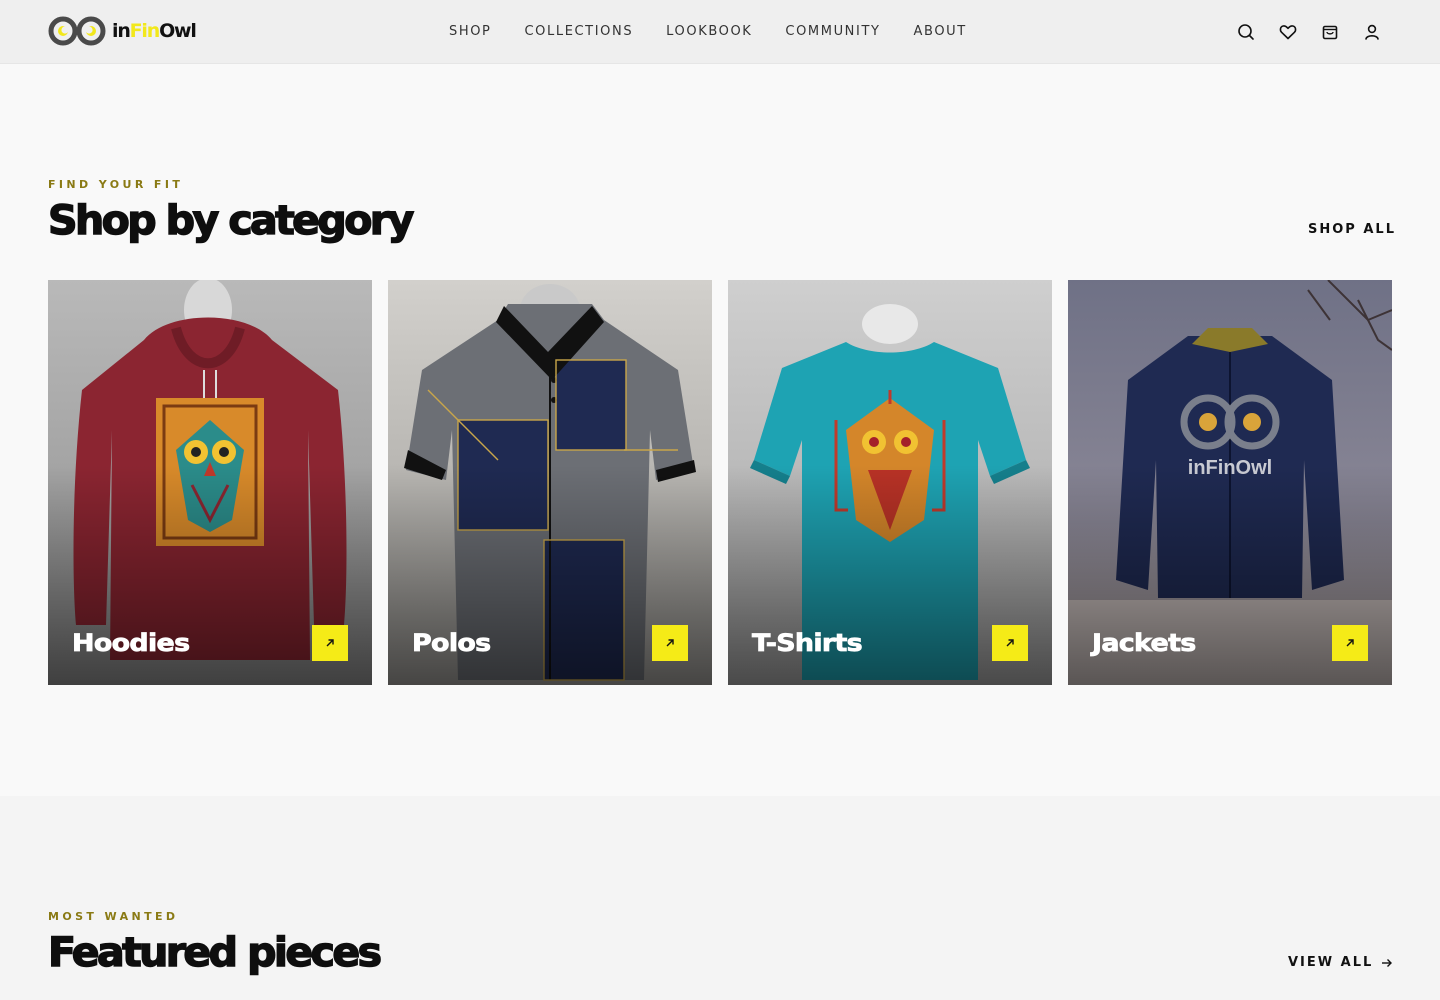 Image resolution: width=1440 pixels, height=1000 pixels. I want to click on category-label: T-Shirts, so click(808, 643).